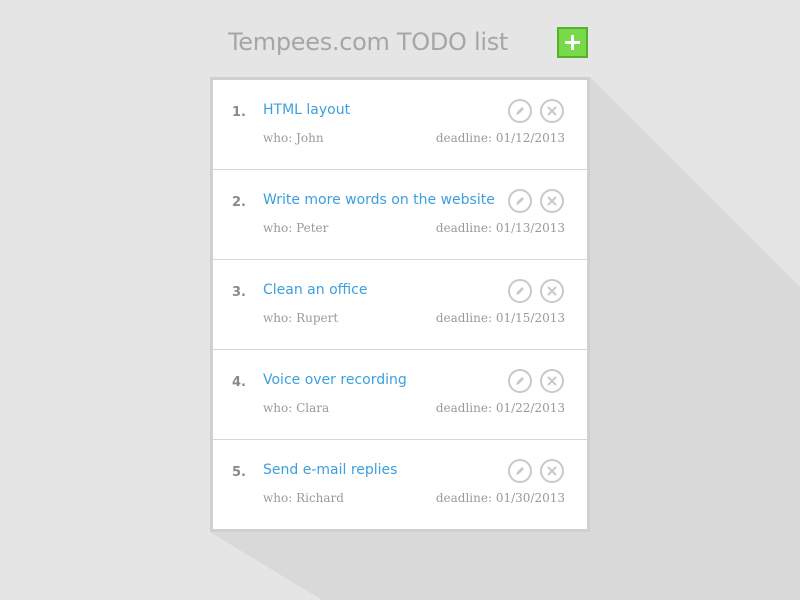 Image resolution: width=800 pixels, height=600 pixels. What do you see at coordinates (239, 472) in the screenshot?
I see `todo-number: 5.` at bounding box center [239, 472].